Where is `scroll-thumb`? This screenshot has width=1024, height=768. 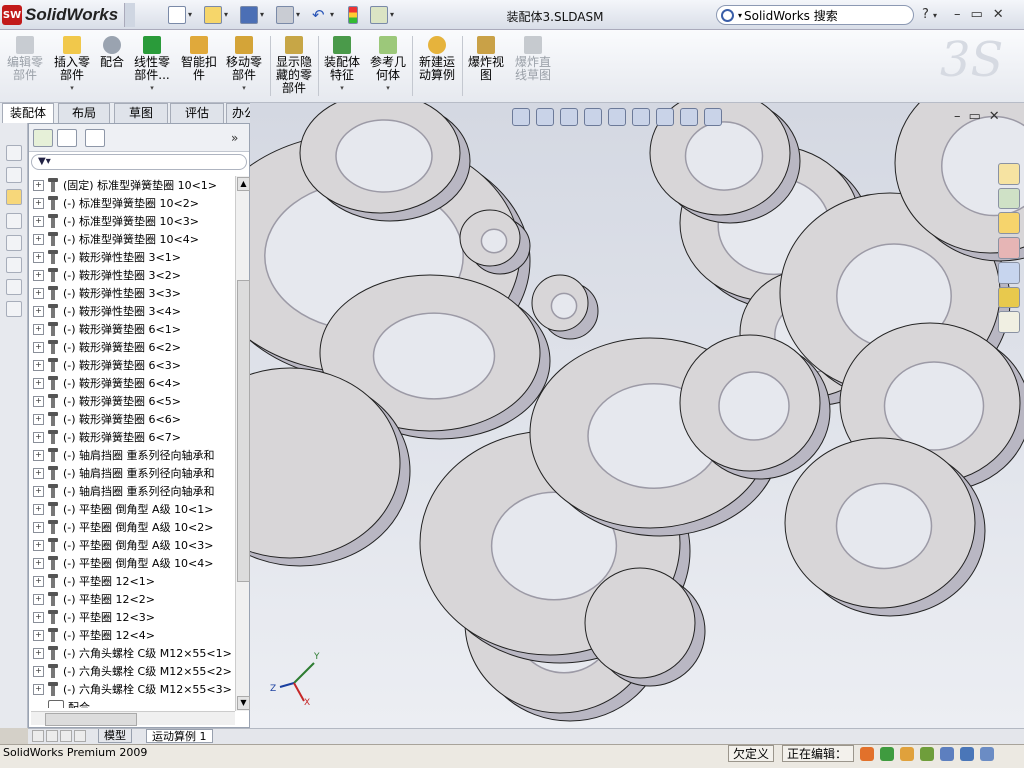 scroll-thumb is located at coordinates (91, 719).